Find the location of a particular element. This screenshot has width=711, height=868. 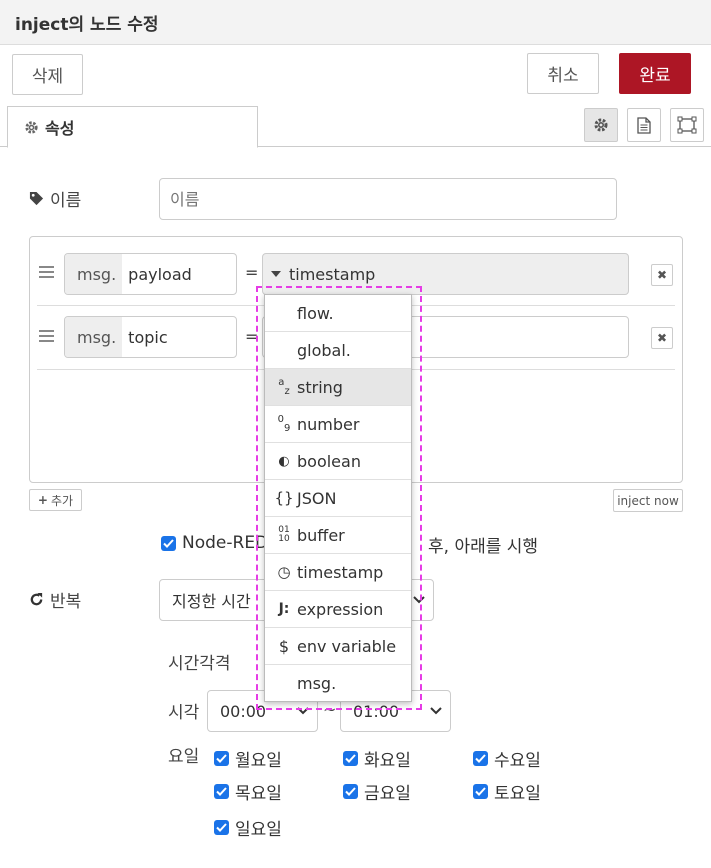

type-value: timestamp is located at coordinates (332, 274).